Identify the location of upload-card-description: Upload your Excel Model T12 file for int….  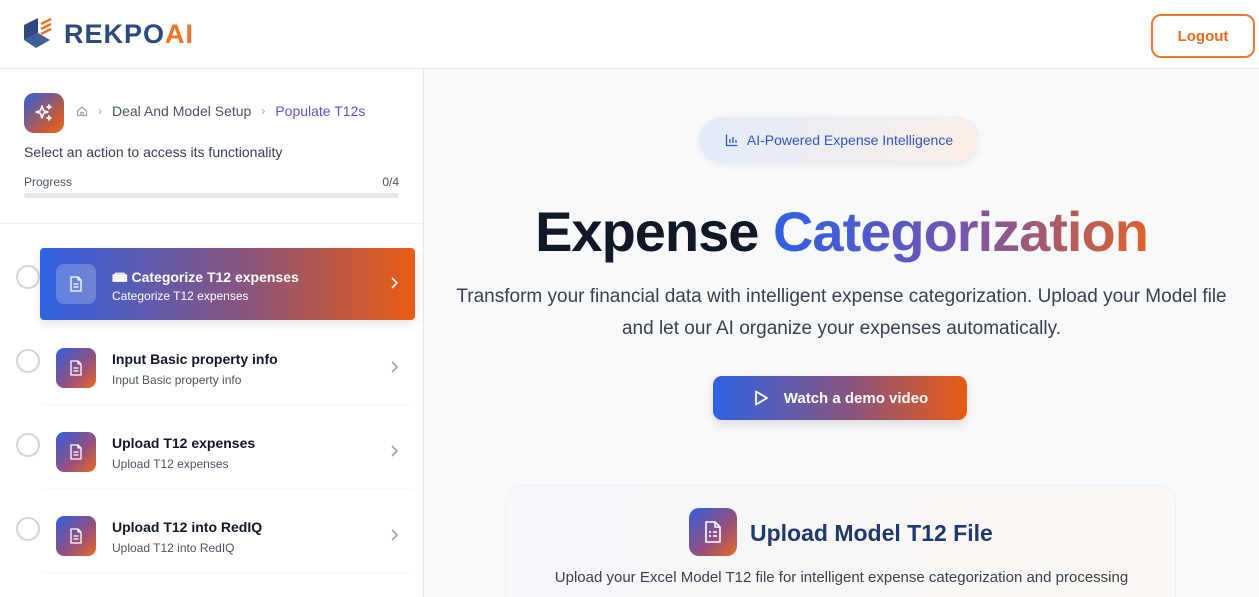
(841, 577).